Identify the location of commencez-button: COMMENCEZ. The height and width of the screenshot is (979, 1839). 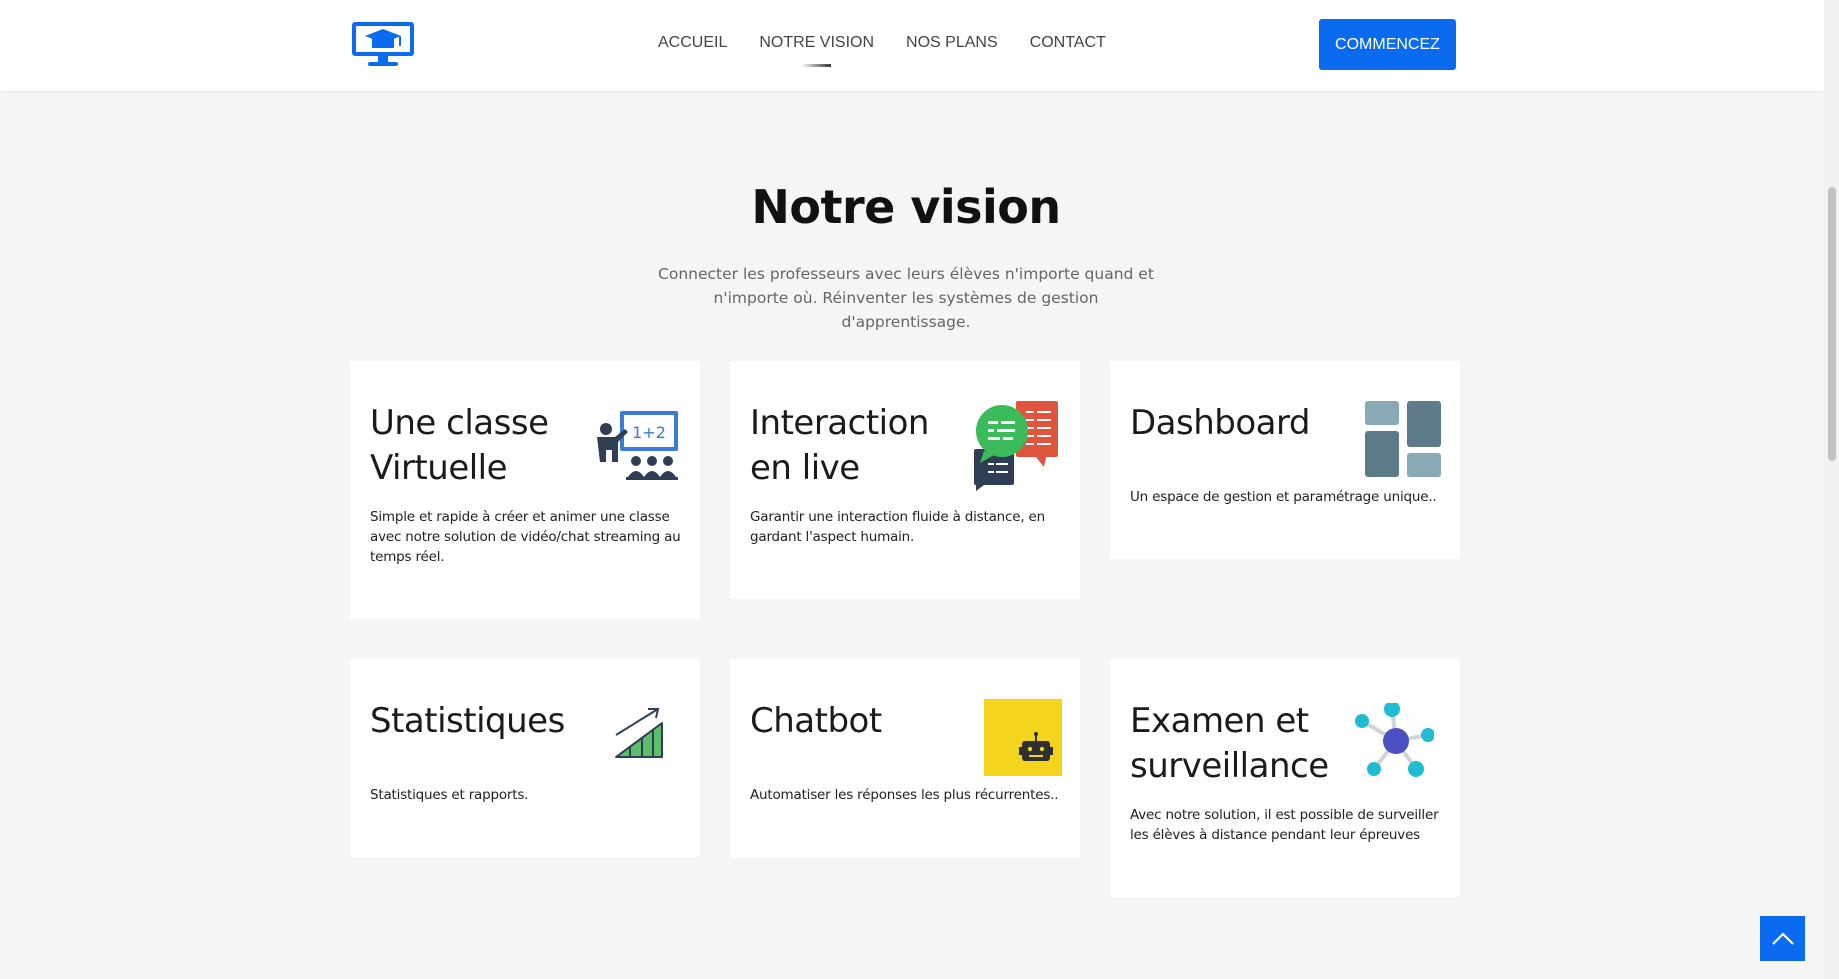
(1387, 44).